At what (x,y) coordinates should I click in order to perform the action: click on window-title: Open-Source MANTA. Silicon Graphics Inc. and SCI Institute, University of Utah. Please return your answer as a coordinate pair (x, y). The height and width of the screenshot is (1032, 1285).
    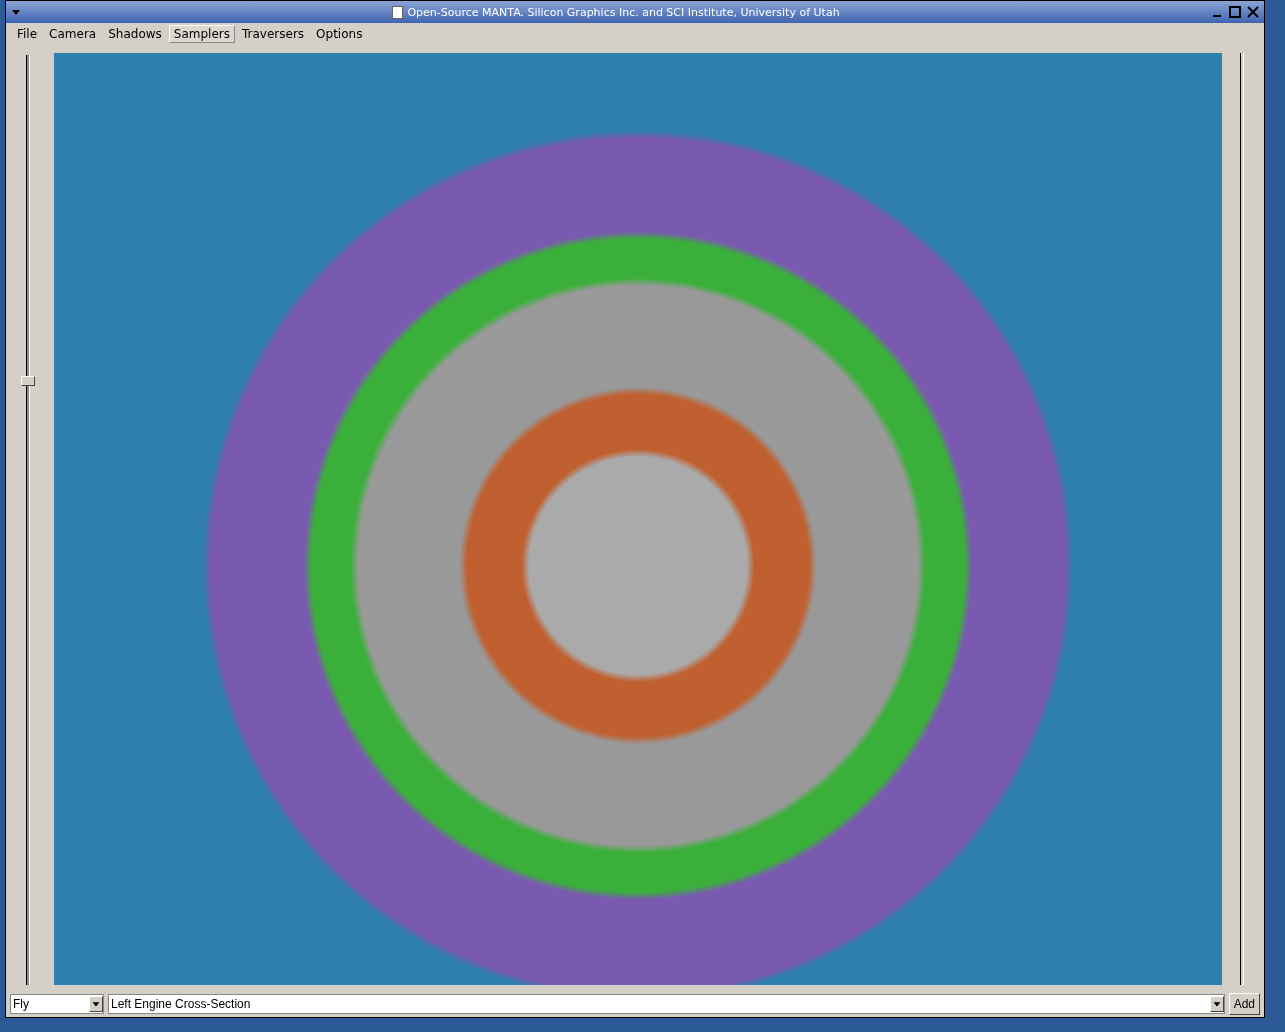
    Looking at the image, I should click on (623, 12).